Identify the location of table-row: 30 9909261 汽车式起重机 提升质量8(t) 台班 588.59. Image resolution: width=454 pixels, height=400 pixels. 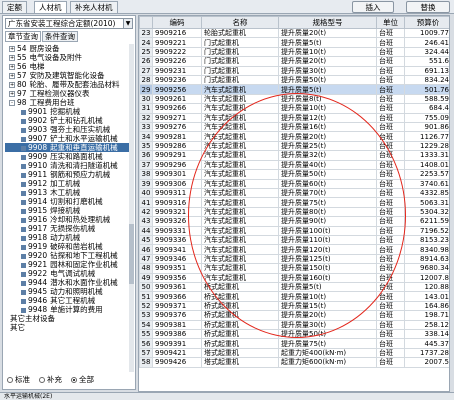
(294, 99).